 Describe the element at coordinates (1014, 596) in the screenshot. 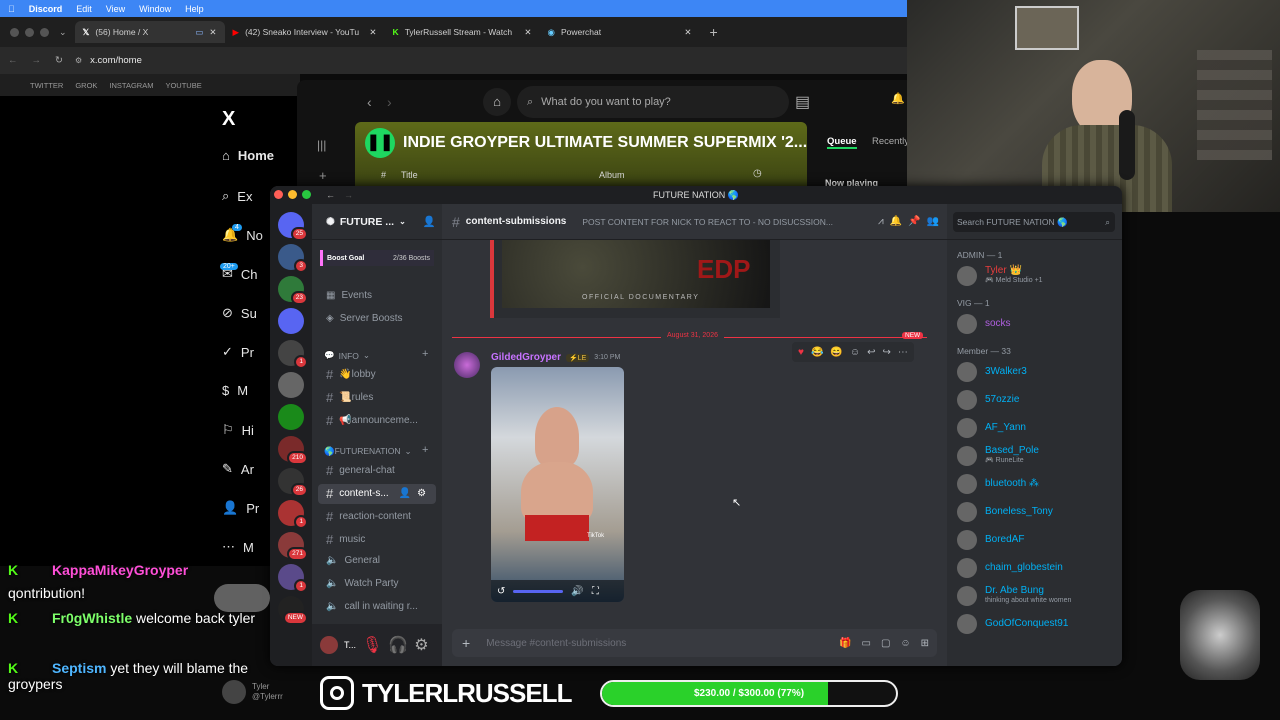

I see `member-item: Dr. Abe Bung thinking about white women` at that location.